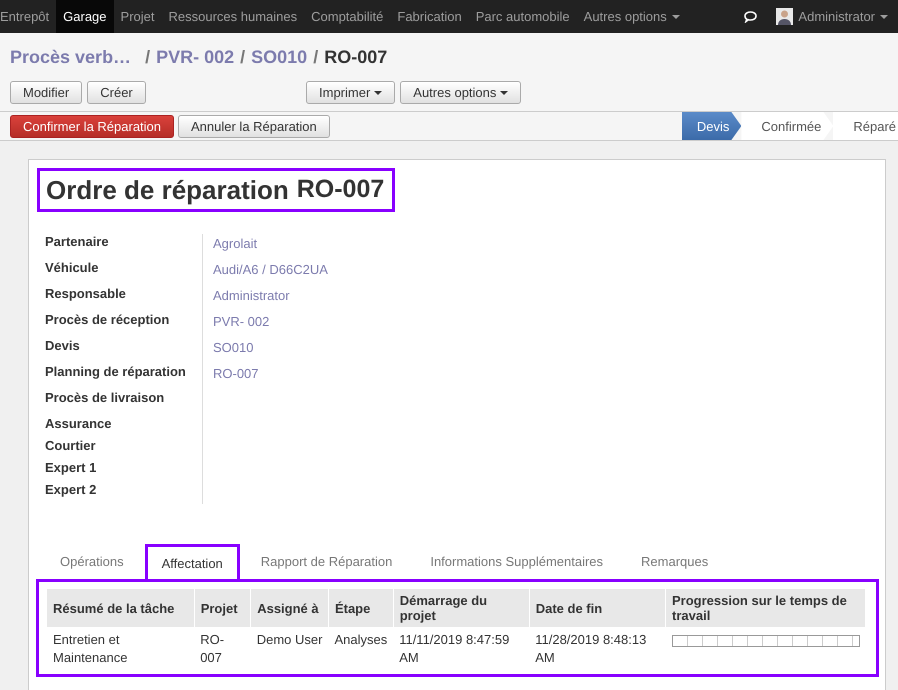 The width and height of the screenshot is (898, 690). I want to click on table-cell: Entretien et Maintenance, so click(120, 649).